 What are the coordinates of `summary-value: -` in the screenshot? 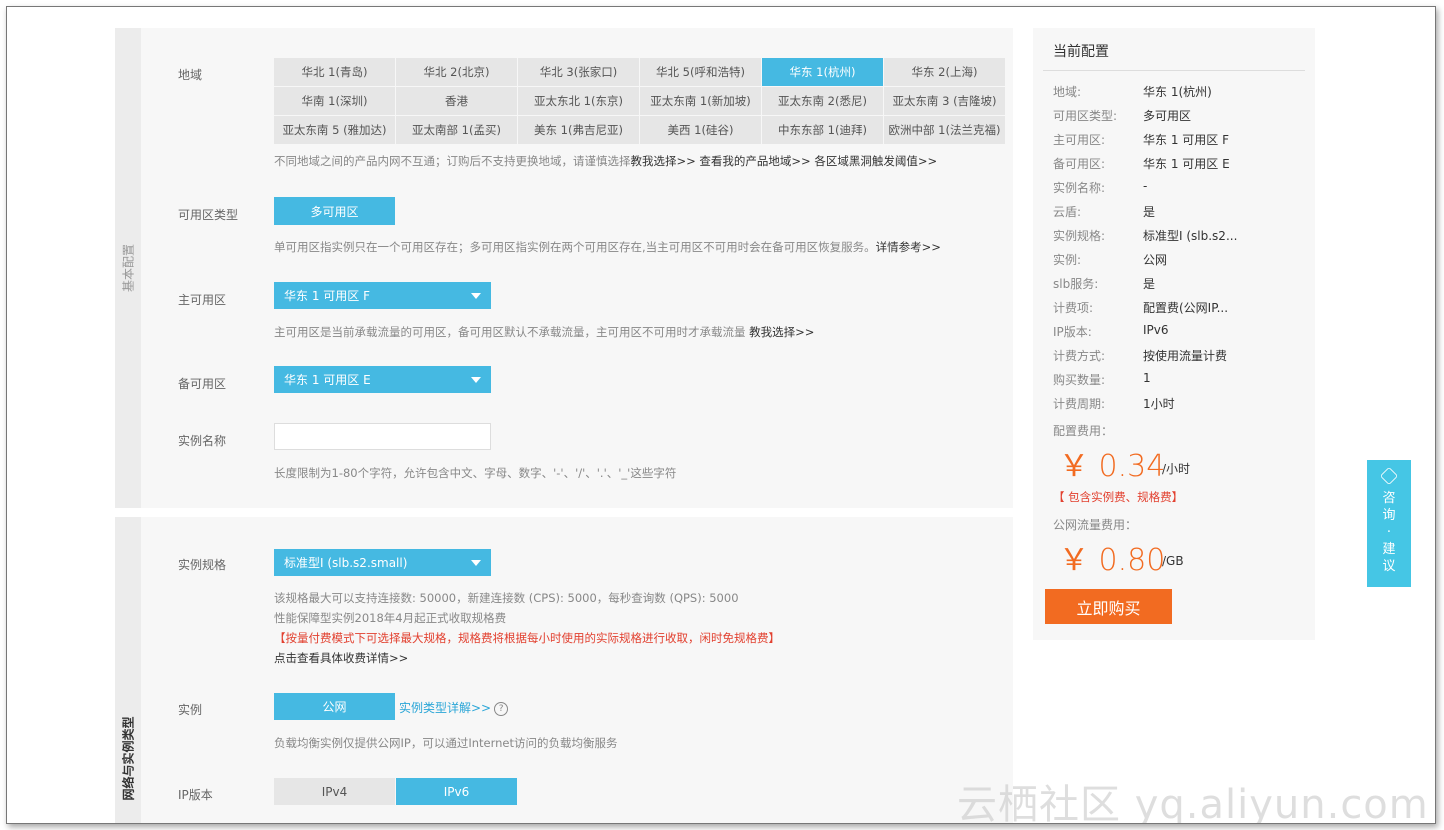 It's located at (1145, 186).